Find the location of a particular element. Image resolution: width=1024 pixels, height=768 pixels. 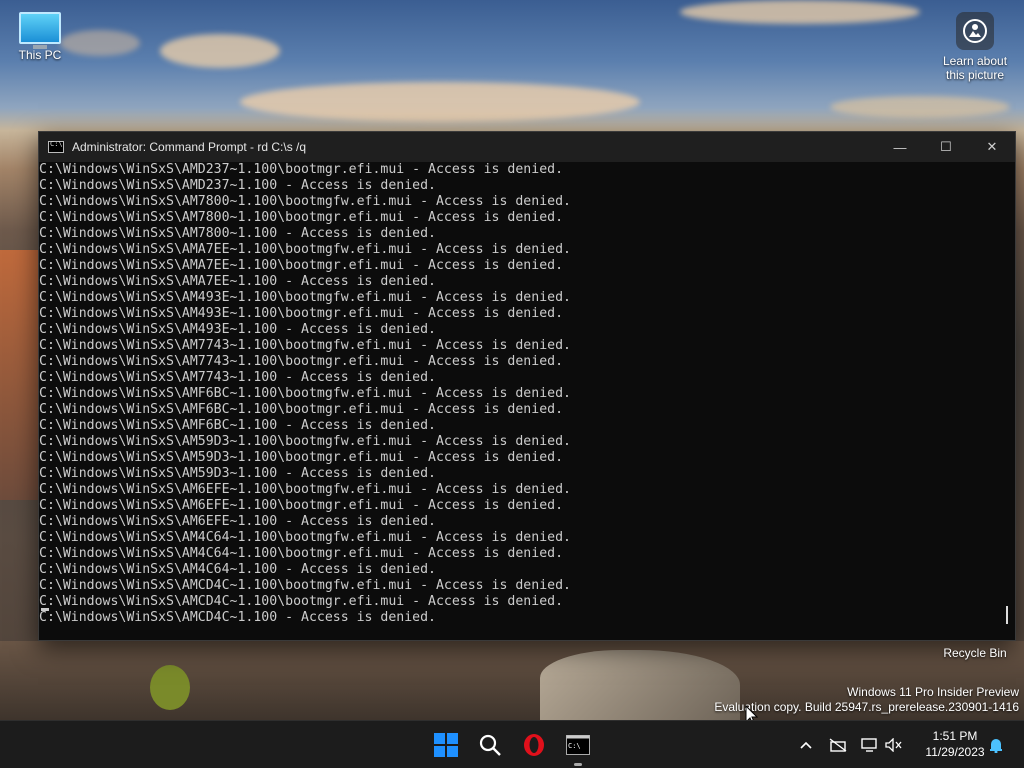

network-off-icon is located at coordinates (838, 745).